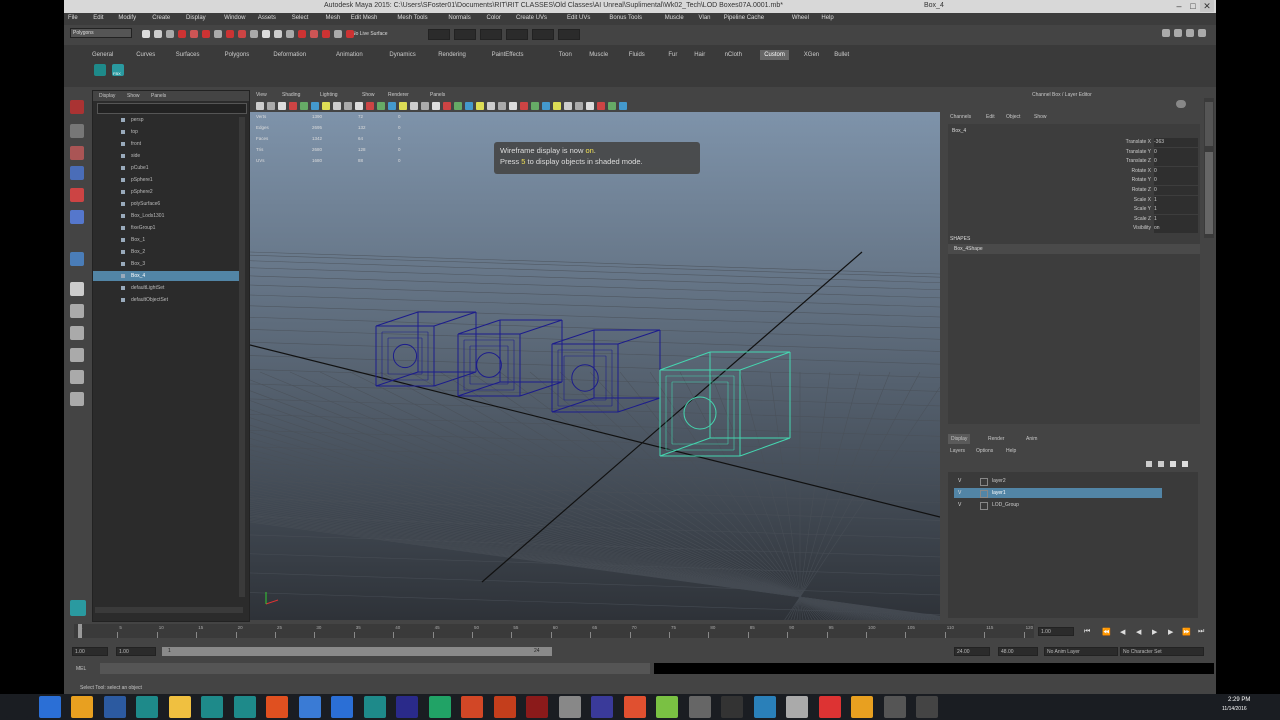 This screenshot has width=1280, height=720. Describe the element at coordinates (1106, 632) in the screenshot. I see `step-back-key-icon: ⏪` at that location.